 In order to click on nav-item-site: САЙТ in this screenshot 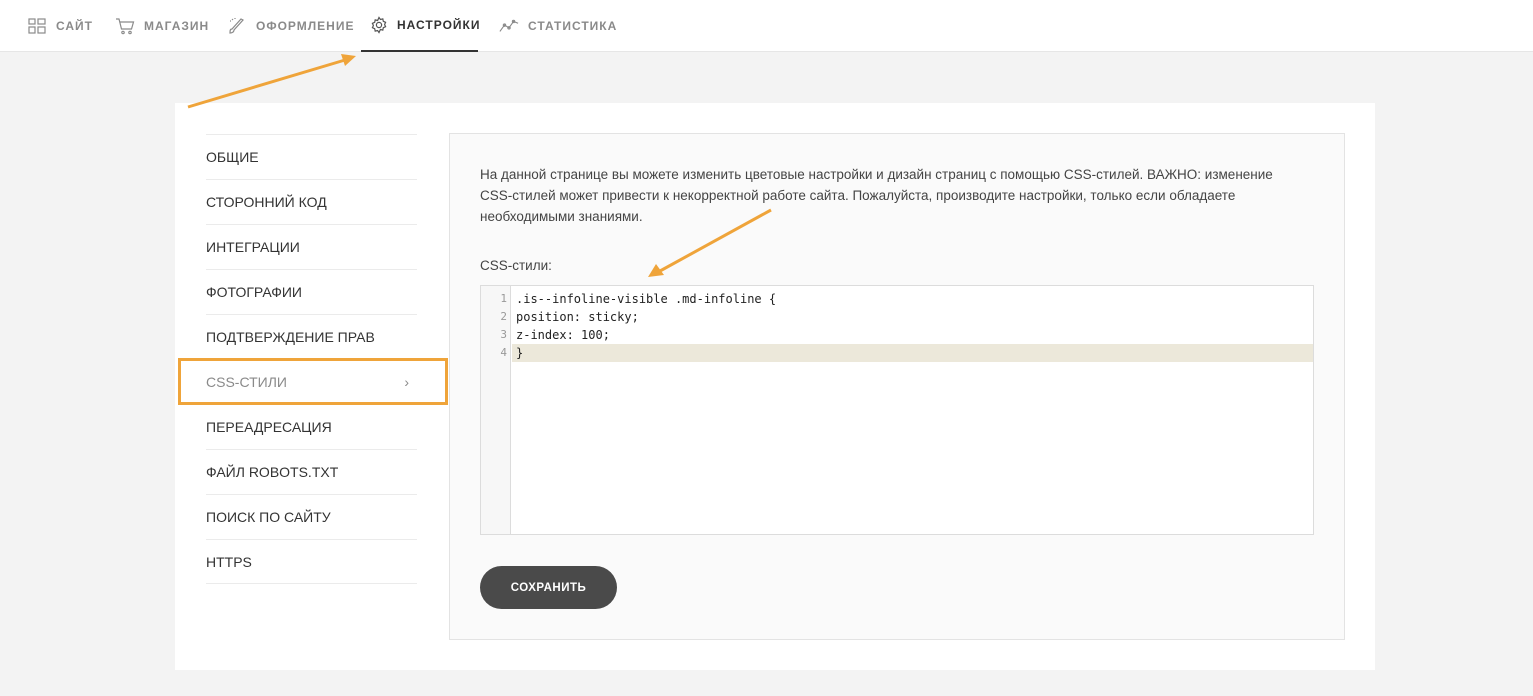, I will do `click(60, 26)`.